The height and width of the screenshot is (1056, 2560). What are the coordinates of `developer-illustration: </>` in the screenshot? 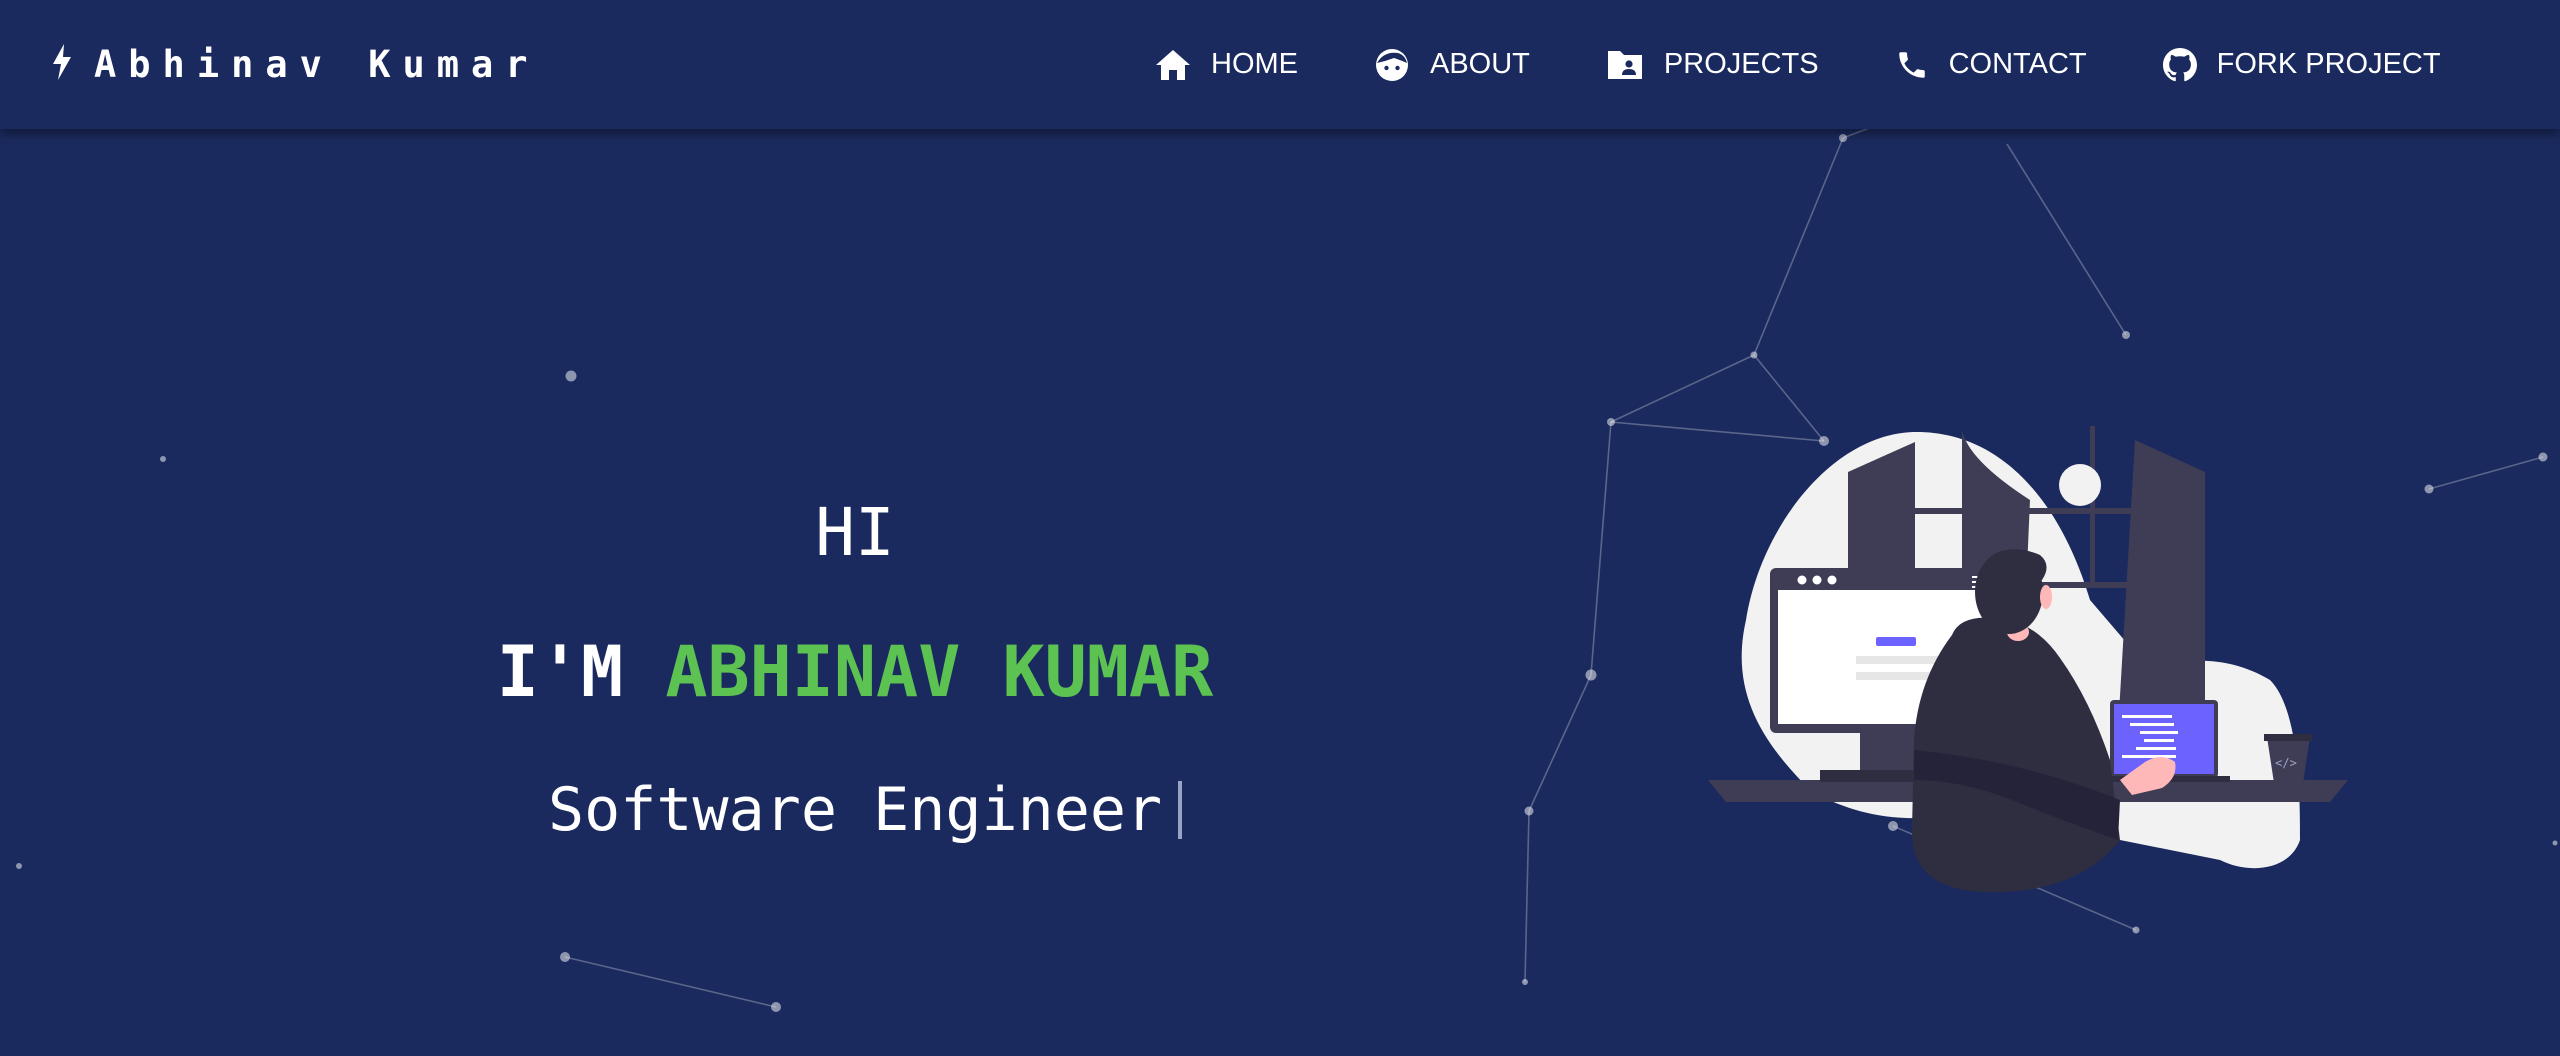 It's located at (2028, 659).